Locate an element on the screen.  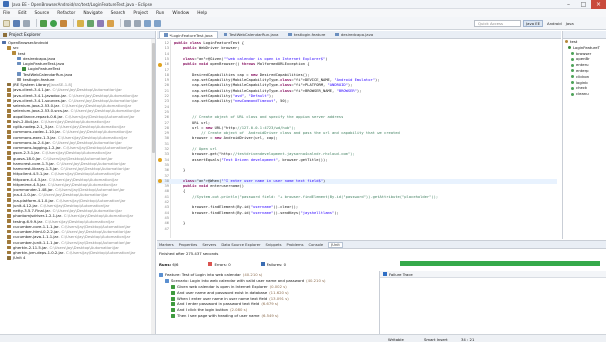
maximize-icon: □ is located at coordinates (583, 4).